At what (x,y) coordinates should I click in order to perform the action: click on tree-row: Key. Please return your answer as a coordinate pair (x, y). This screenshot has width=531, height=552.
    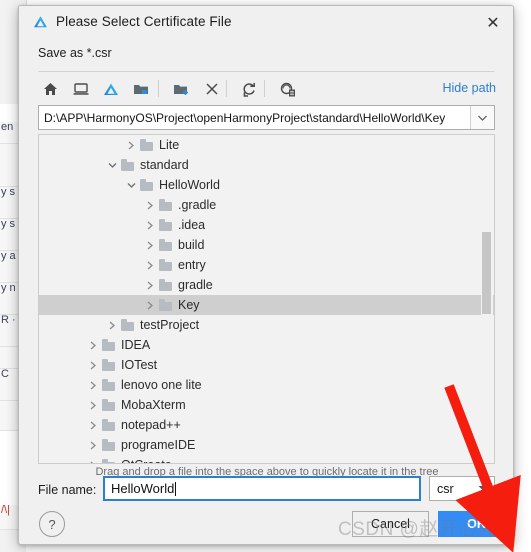
    Looking at the image, I should click on (266, 305).